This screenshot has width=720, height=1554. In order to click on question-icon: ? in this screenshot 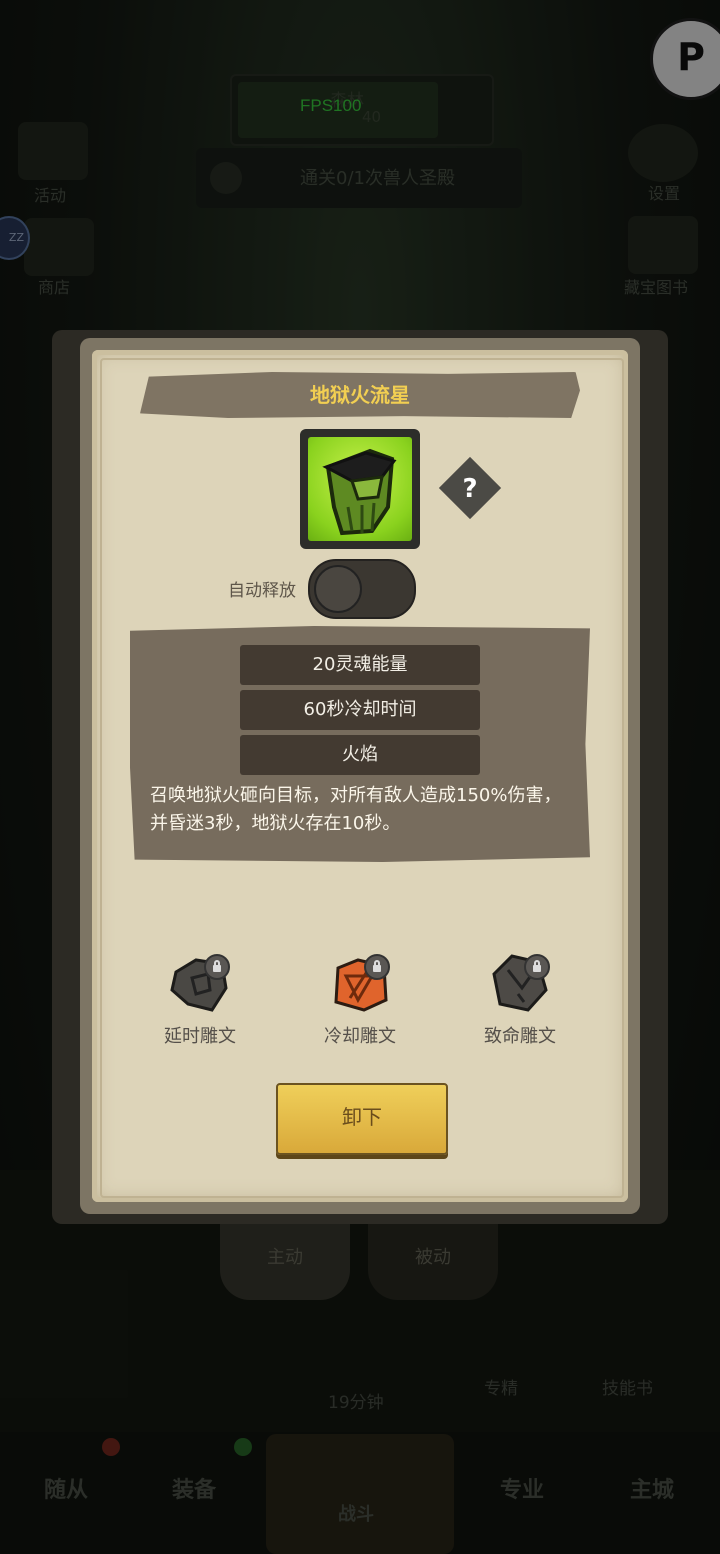, I will do `click(470, 488)`.